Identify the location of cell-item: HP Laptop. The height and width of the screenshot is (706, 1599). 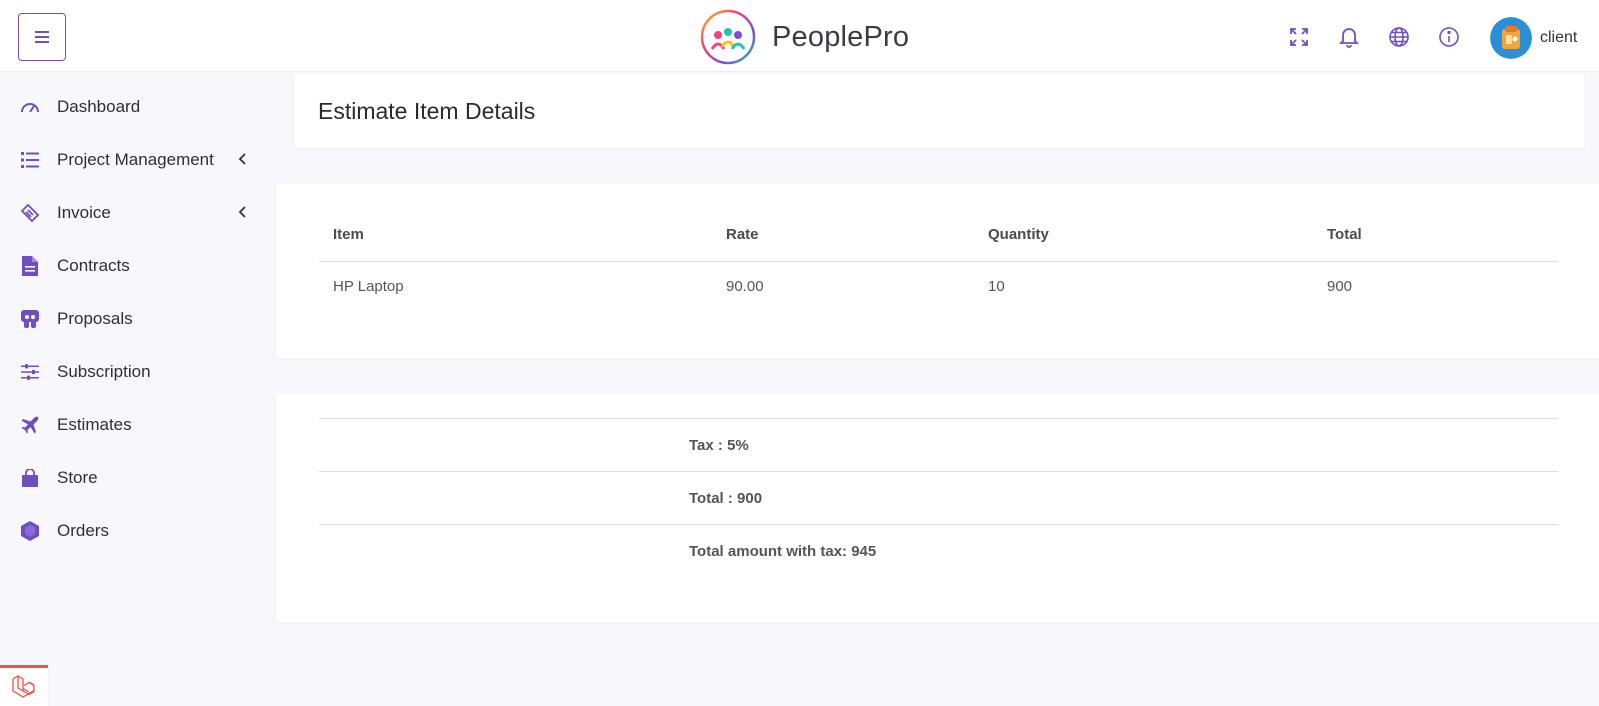
(368, 286).